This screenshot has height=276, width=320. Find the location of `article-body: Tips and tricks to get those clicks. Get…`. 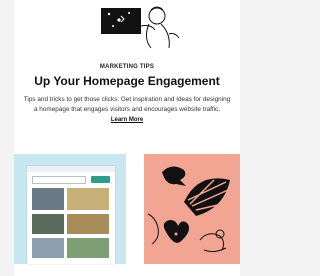

article-body: Tips and tricks to get those clicks. Get… is located at coordinates (127, 105).